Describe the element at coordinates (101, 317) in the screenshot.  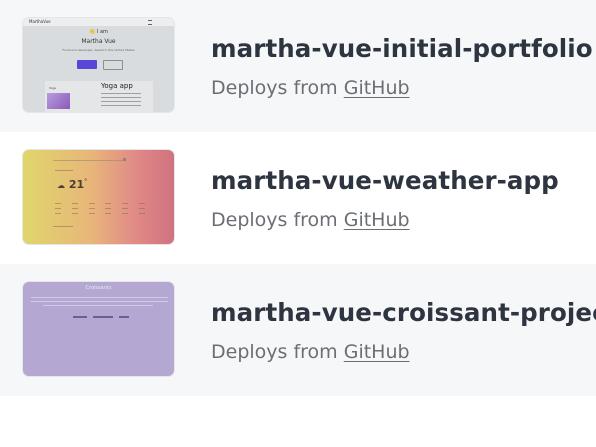
I see `thumbnail-links` at that location.